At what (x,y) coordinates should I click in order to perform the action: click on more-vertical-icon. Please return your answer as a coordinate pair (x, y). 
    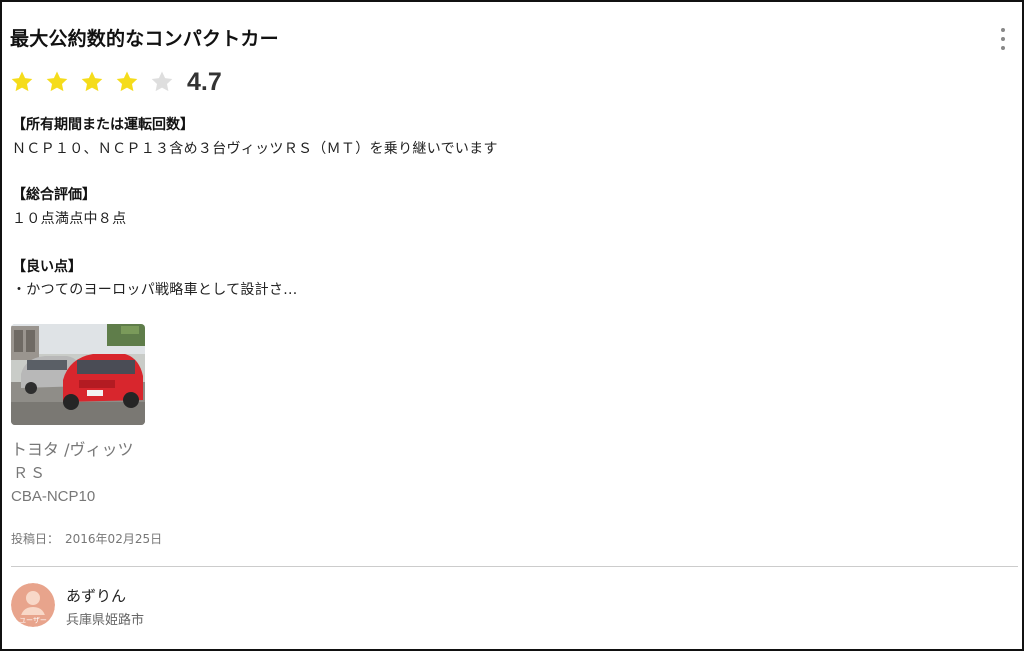
    Looking at the image, I should click on (1003, 30).